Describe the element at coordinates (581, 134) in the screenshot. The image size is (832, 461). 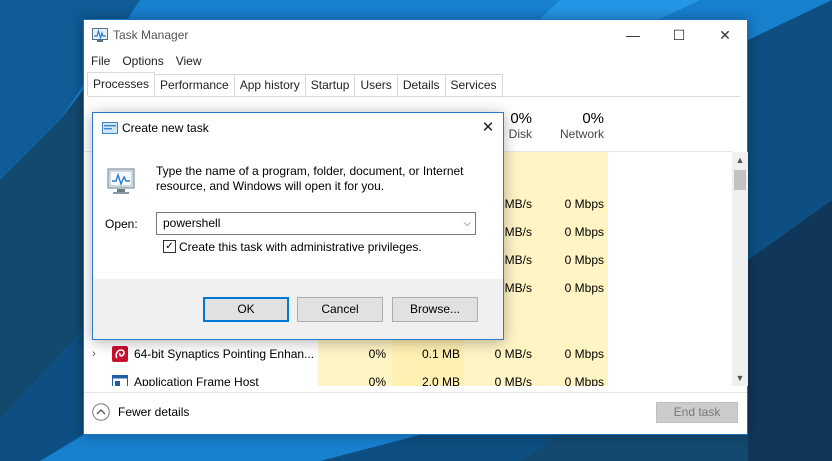
I see `network-label: Network` at that location.